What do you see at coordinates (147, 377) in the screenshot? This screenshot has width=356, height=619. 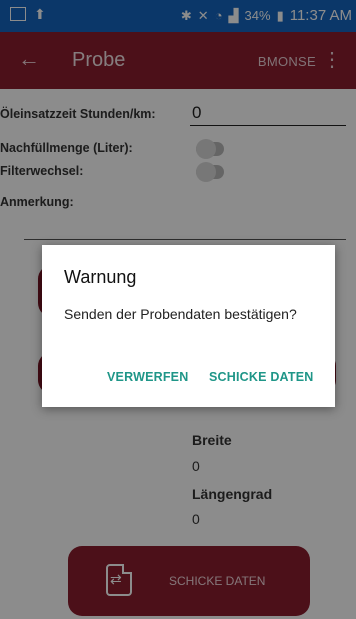 I see `discard-button: VERWERFEN` at bounding box center [147, 377].